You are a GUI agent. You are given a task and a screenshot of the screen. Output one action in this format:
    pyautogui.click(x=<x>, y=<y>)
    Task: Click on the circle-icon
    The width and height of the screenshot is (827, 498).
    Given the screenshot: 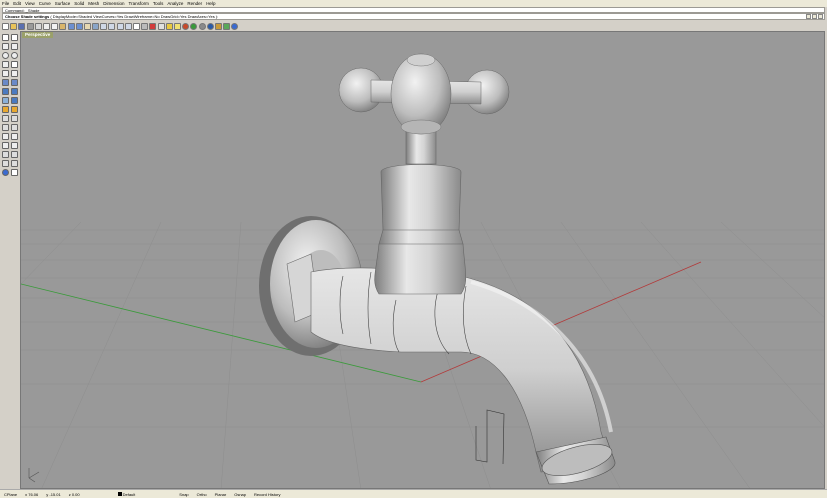 What is the action you would take?
    pyautogui.click(x=5, y=55)
    